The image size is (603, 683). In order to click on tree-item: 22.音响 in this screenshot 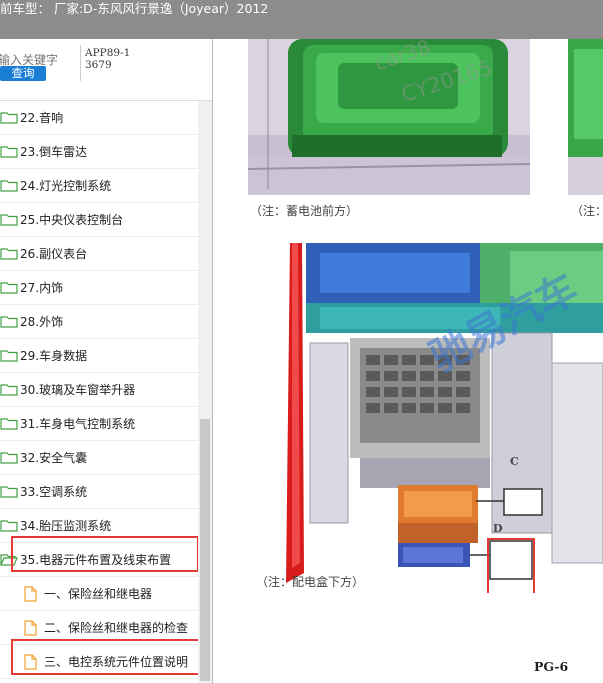, I will do `click(99, 118)`.